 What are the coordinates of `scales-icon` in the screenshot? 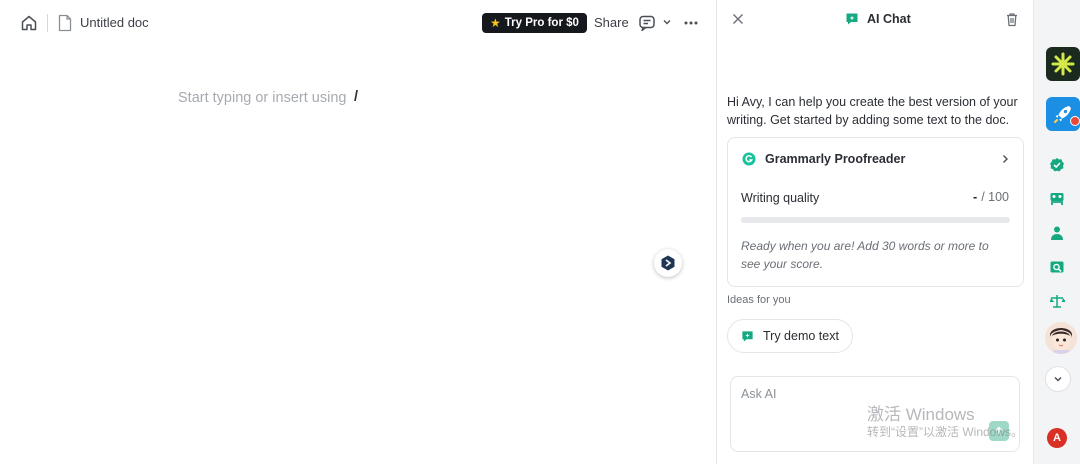 It's located at (1057, 301).